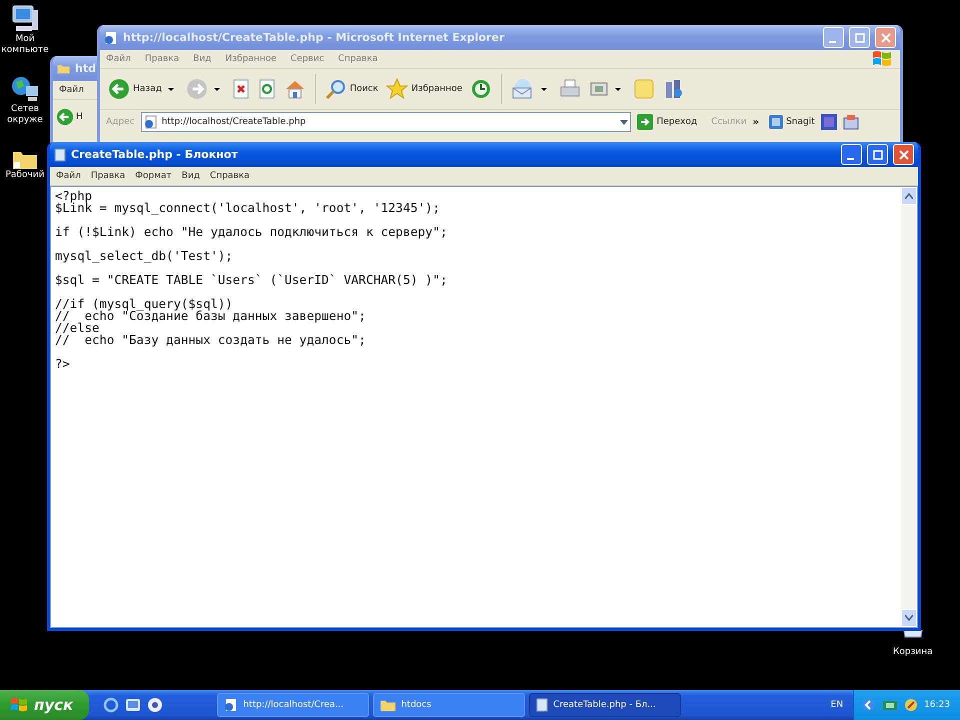 The image size is (960, 720). Describe the element at coordinates (63, 364) in the screenshot. I see `code-line: ?>` at that location.